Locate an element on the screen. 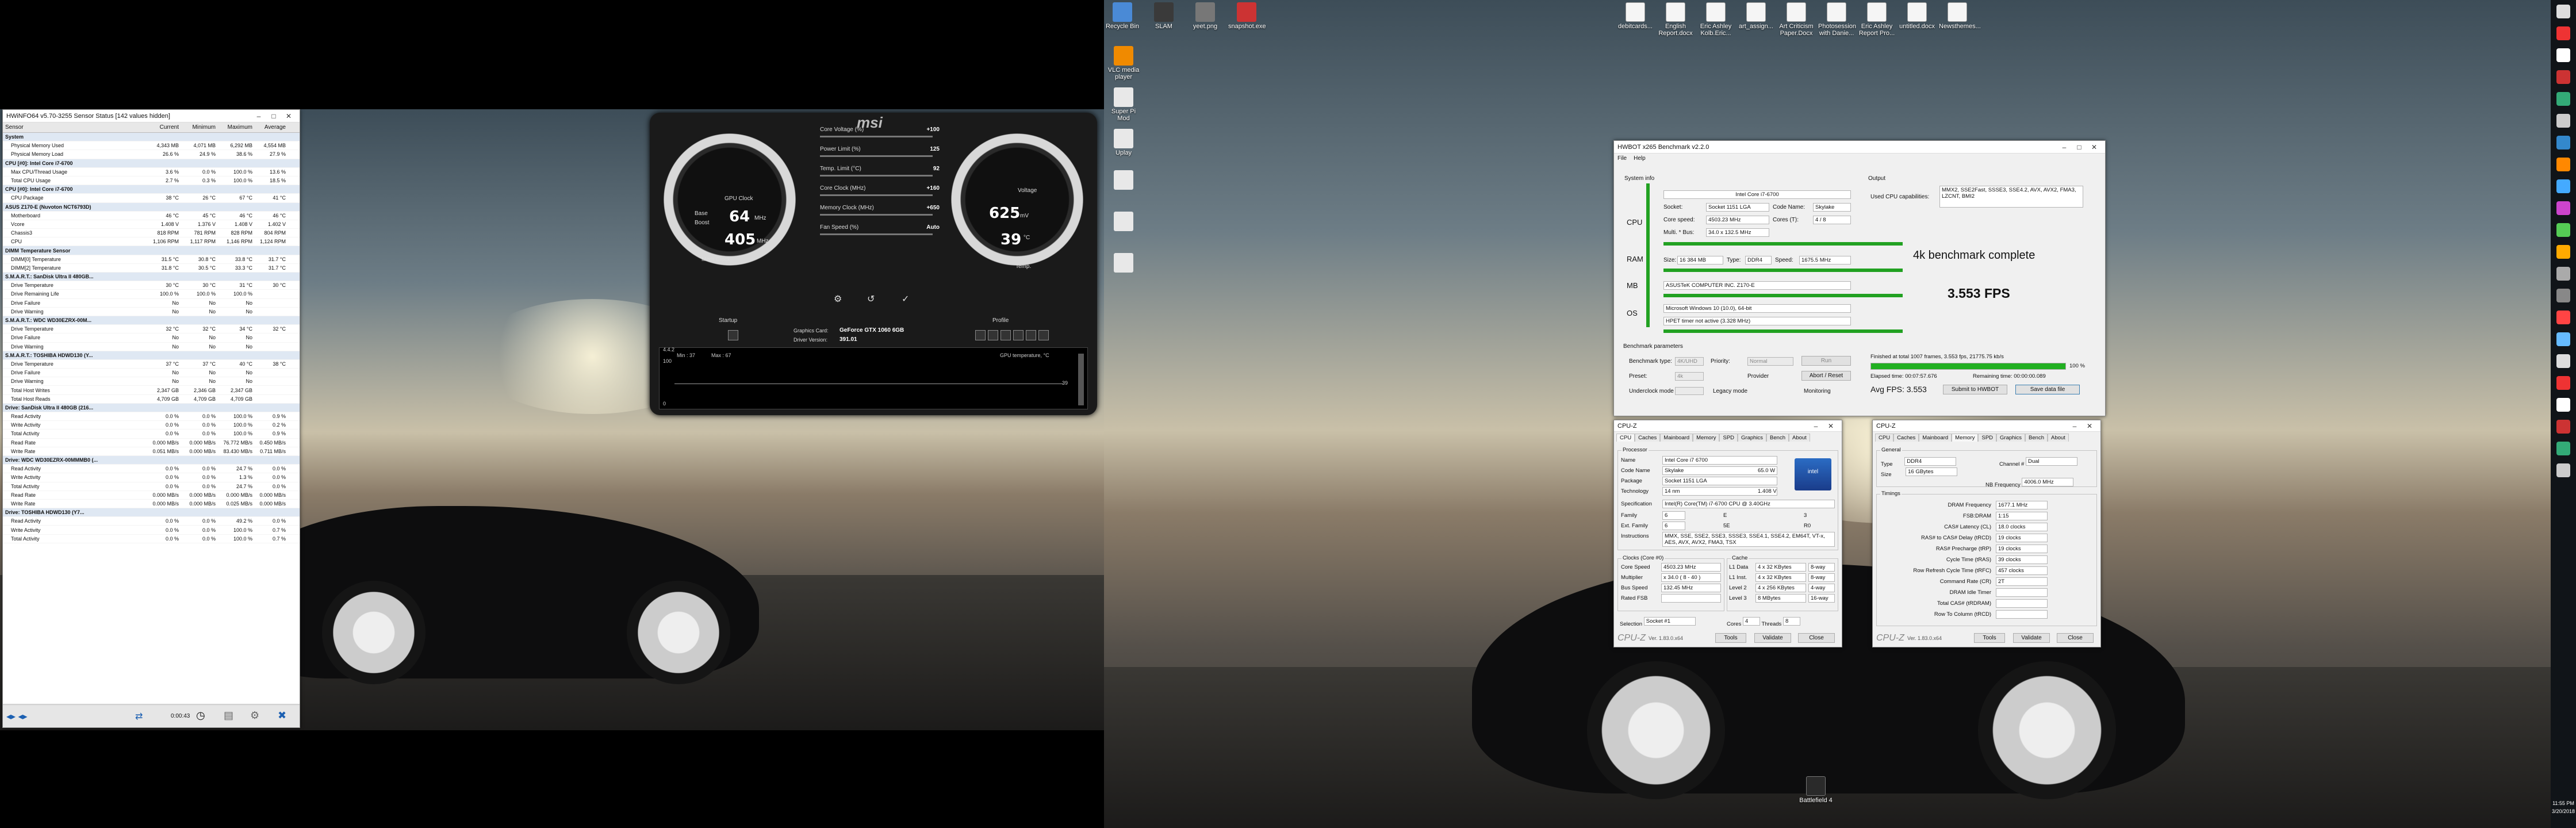 Image resolution: width=2576 pixels, height=828 pixels. sensor-group: DIMM Temperature Sensor is located at coordinates (151, 250).